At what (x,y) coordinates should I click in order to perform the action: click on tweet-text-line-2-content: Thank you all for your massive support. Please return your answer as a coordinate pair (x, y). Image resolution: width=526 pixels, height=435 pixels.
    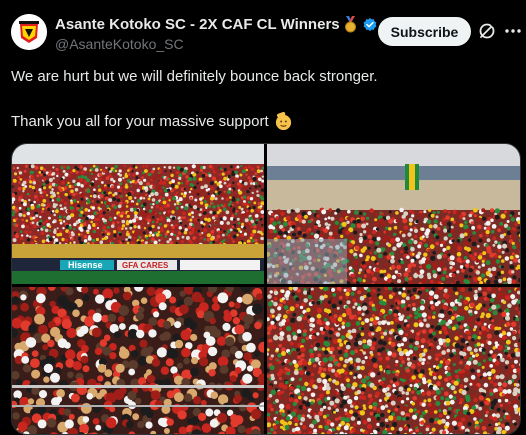
    Looking at the image, I should click on (140, 121).